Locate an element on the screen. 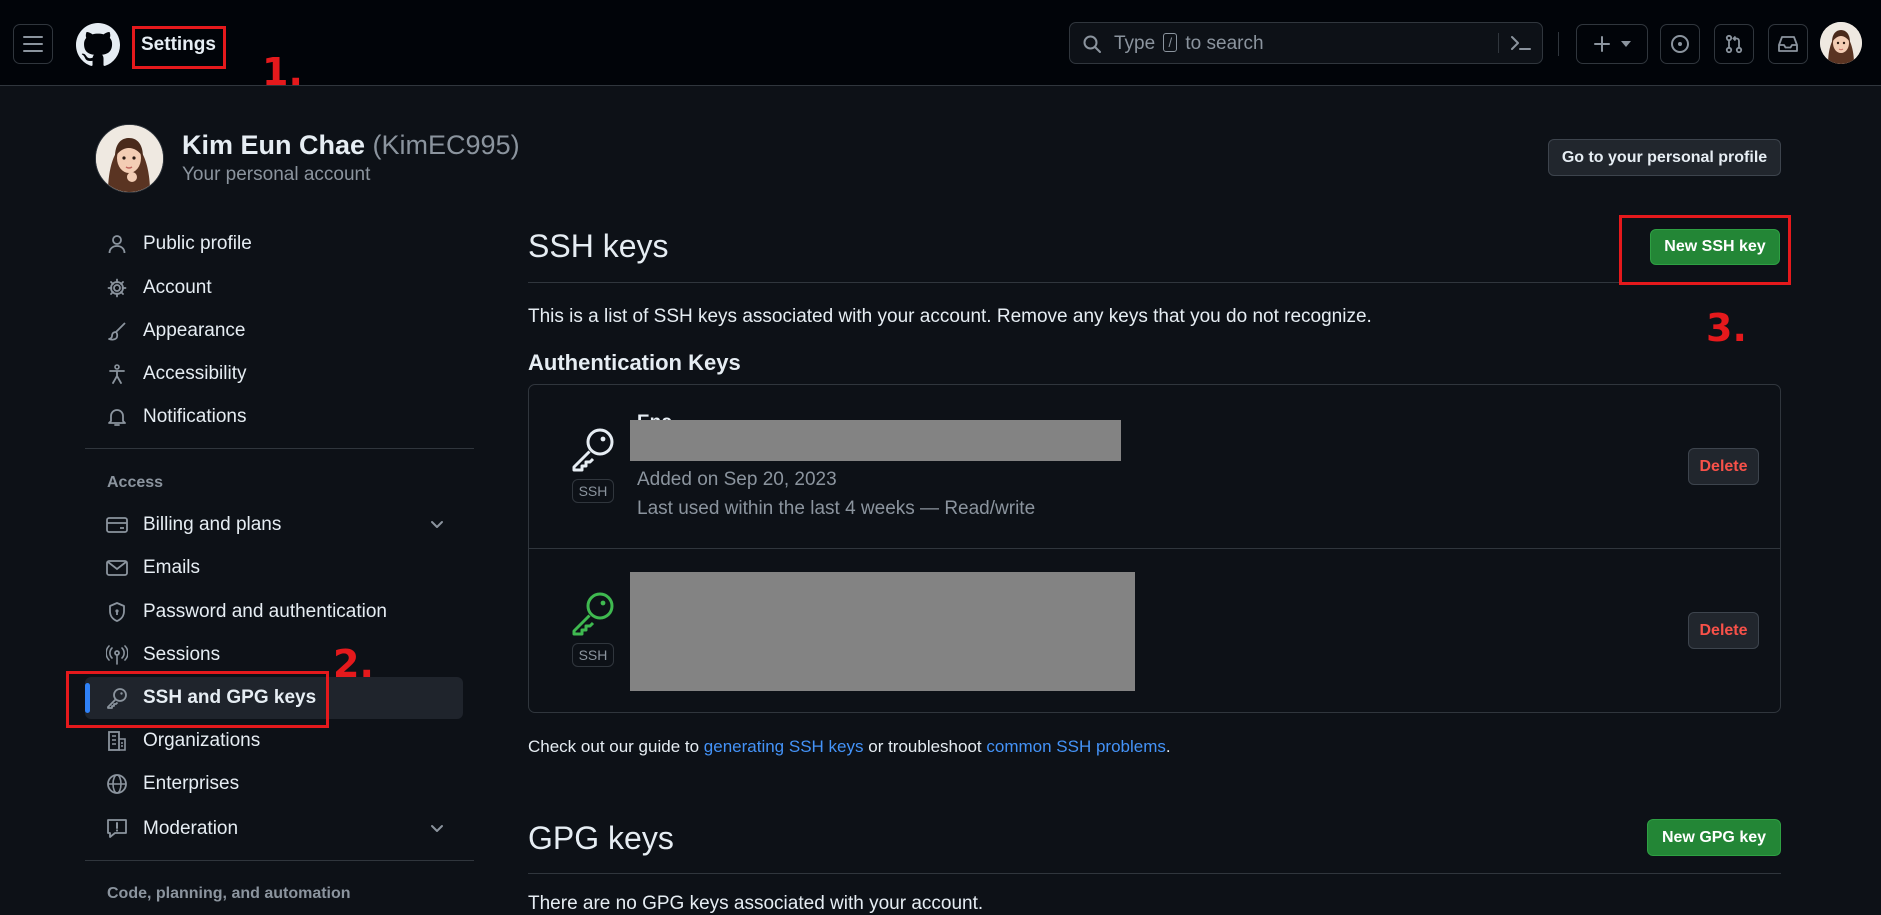  create-new-button is located at coordinates (1612, 44).